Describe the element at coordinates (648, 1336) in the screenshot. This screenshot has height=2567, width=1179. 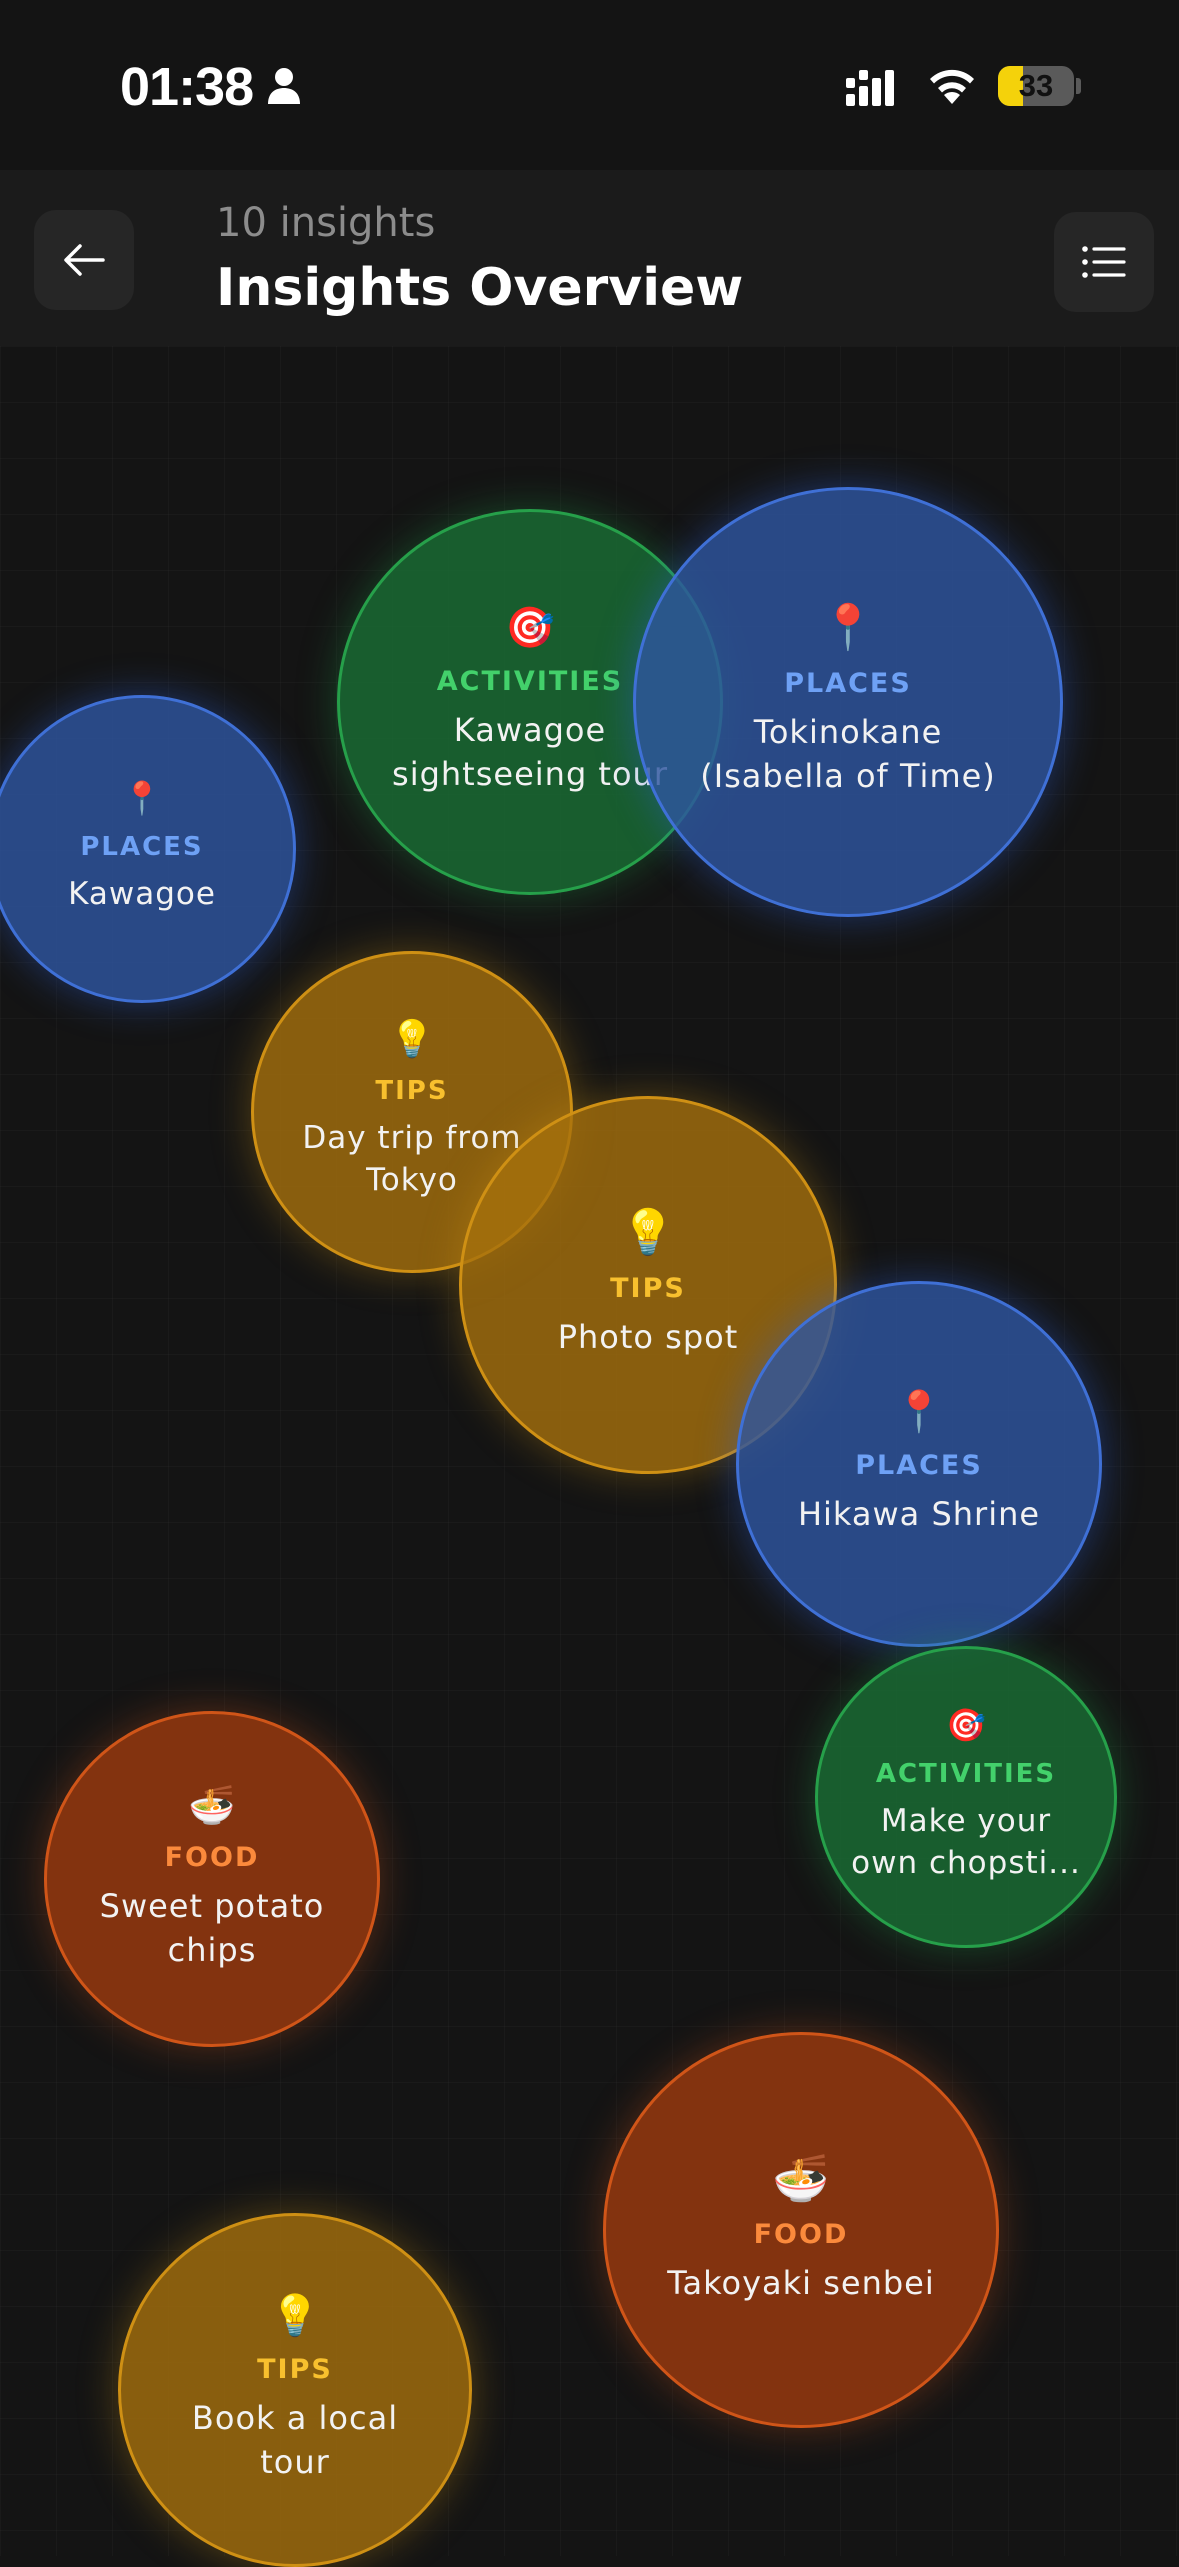
I see `bubble-label: Photo spot` at that location.